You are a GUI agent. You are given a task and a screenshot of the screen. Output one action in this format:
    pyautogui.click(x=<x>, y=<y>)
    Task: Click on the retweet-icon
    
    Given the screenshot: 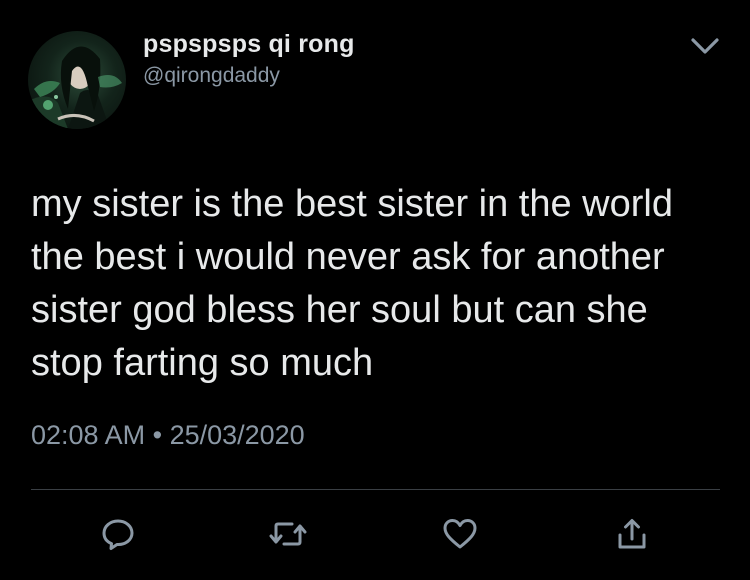 What is the action you would take?
    pyautogui.click(x=288, y=534)
    